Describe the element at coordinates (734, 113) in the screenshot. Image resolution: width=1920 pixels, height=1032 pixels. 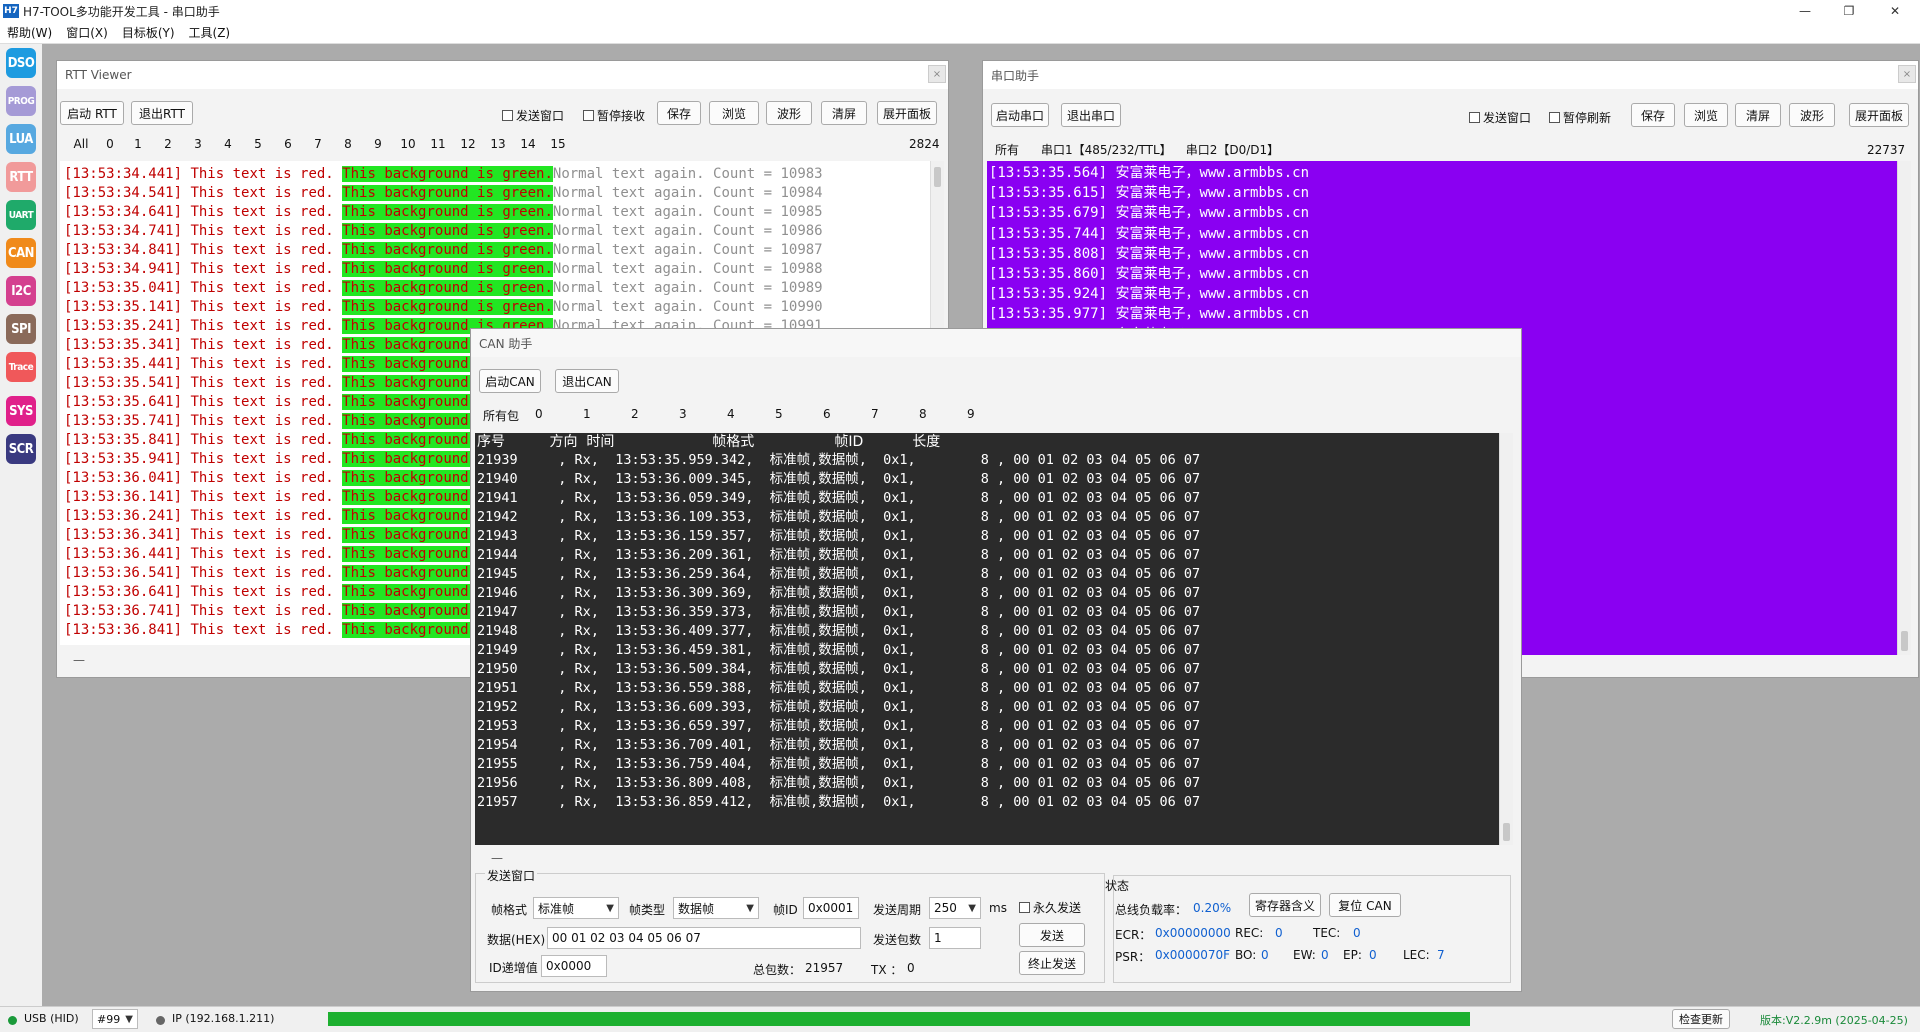
I see `rtt-browse-button: 浏览` at that location.